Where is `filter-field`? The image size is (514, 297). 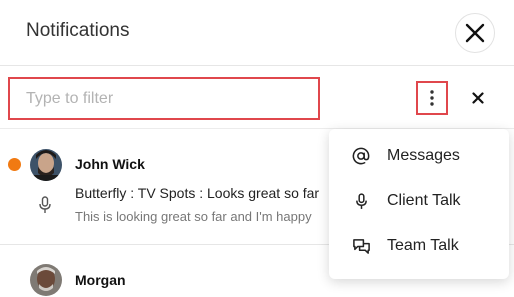 filter-field is located at coordinates (164, 98).